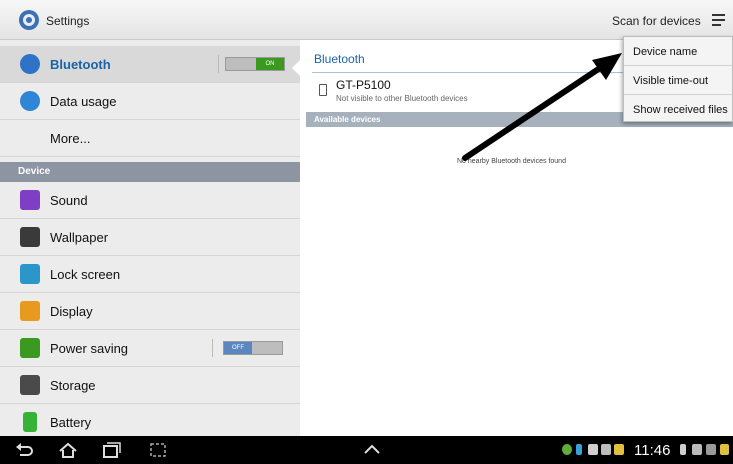 The height and width of the screenshot is (464, 733). I want to click on toggle-state: ON, so click(270, 64).